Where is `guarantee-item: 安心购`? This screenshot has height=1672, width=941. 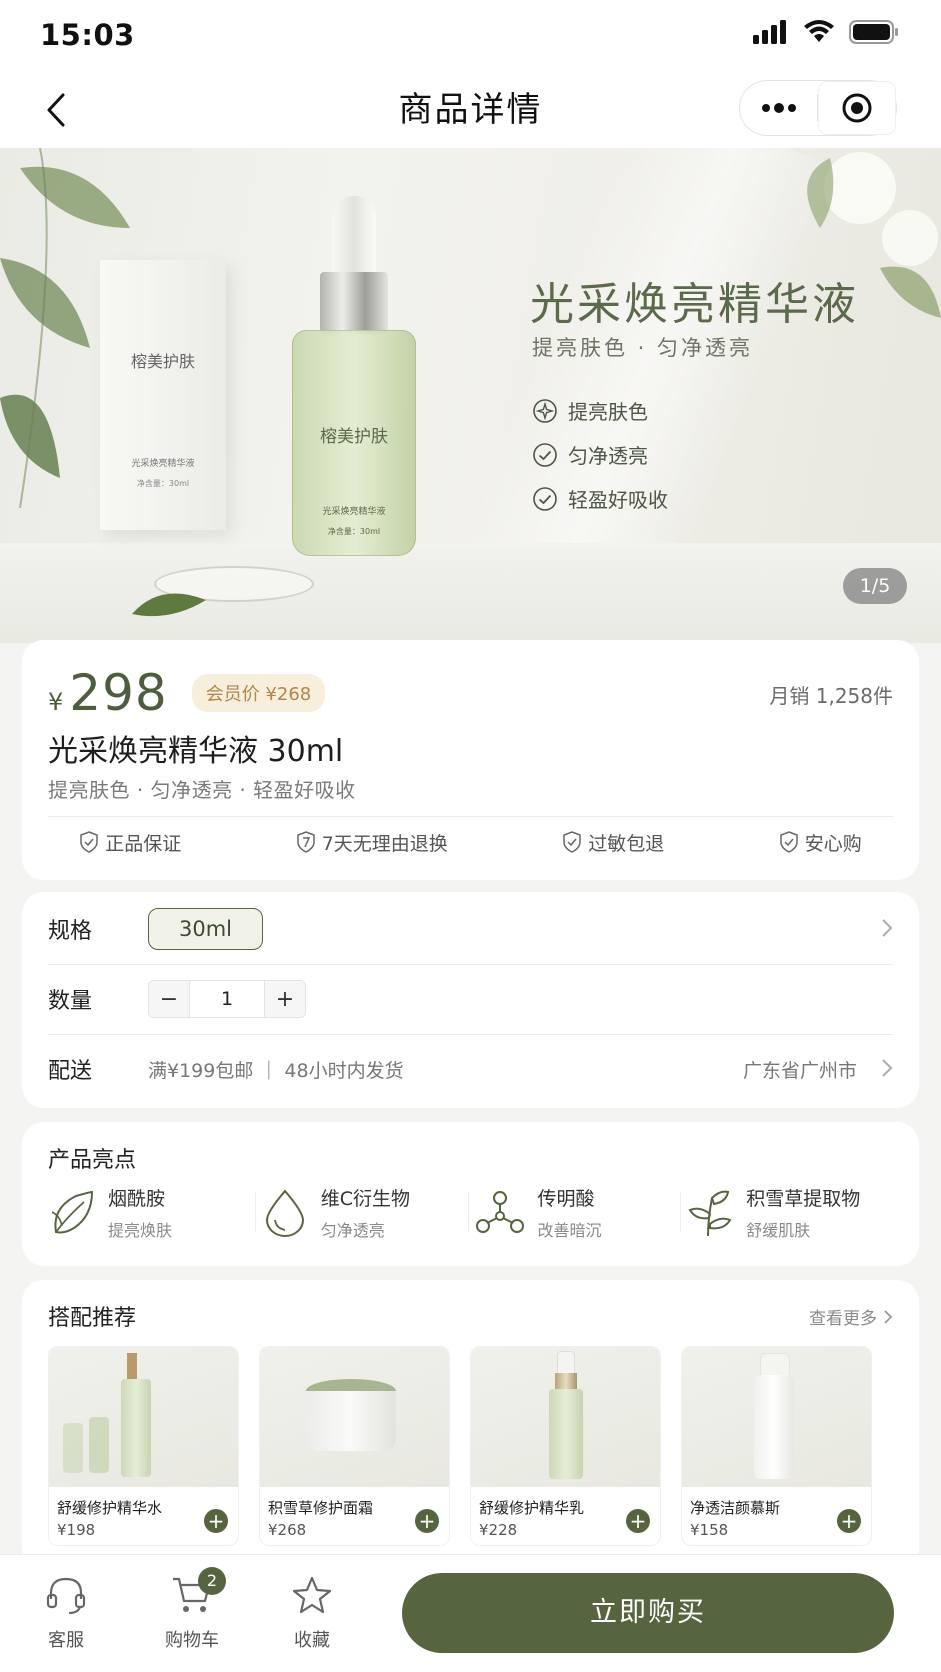 guarantee-item: 安心购 is located at coordinates (820, 842).